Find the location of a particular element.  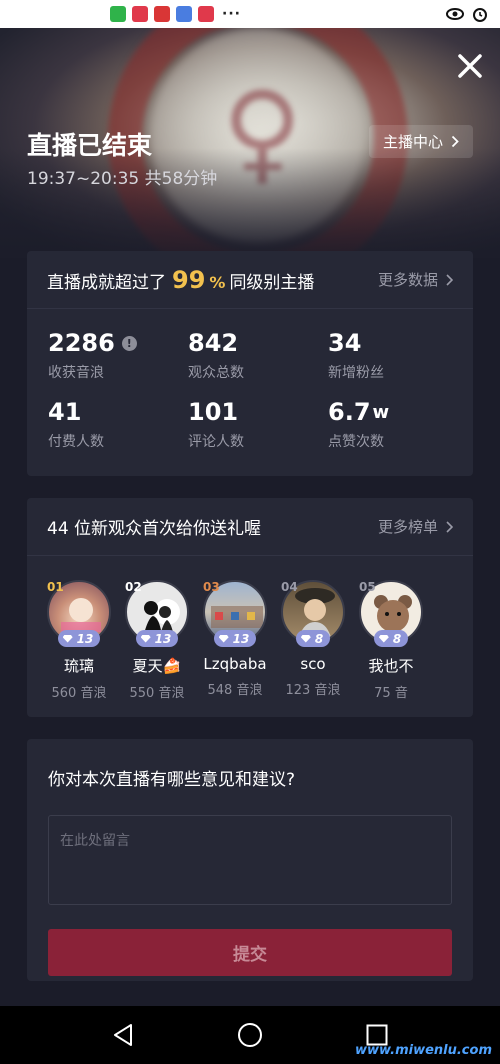

more-ranking-label: 更多榜单 is located at coordinates (407, 527).